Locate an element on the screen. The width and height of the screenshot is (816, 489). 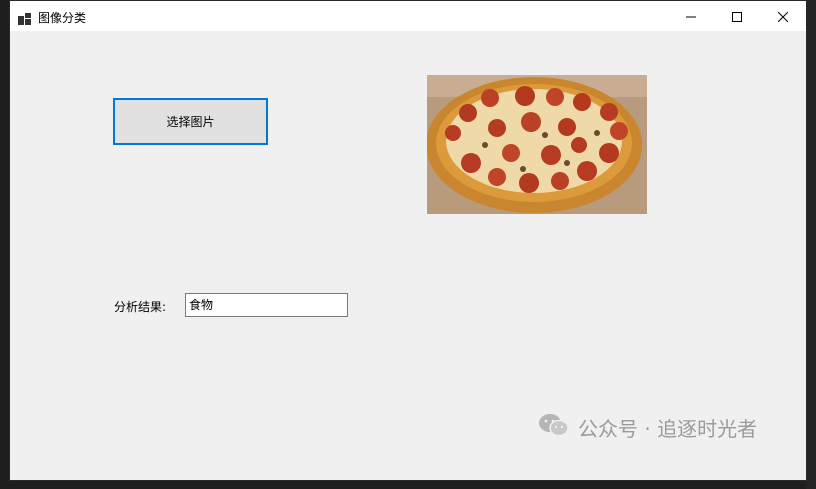
title-bar: 图像分类 is located at coordinates (408, 16).